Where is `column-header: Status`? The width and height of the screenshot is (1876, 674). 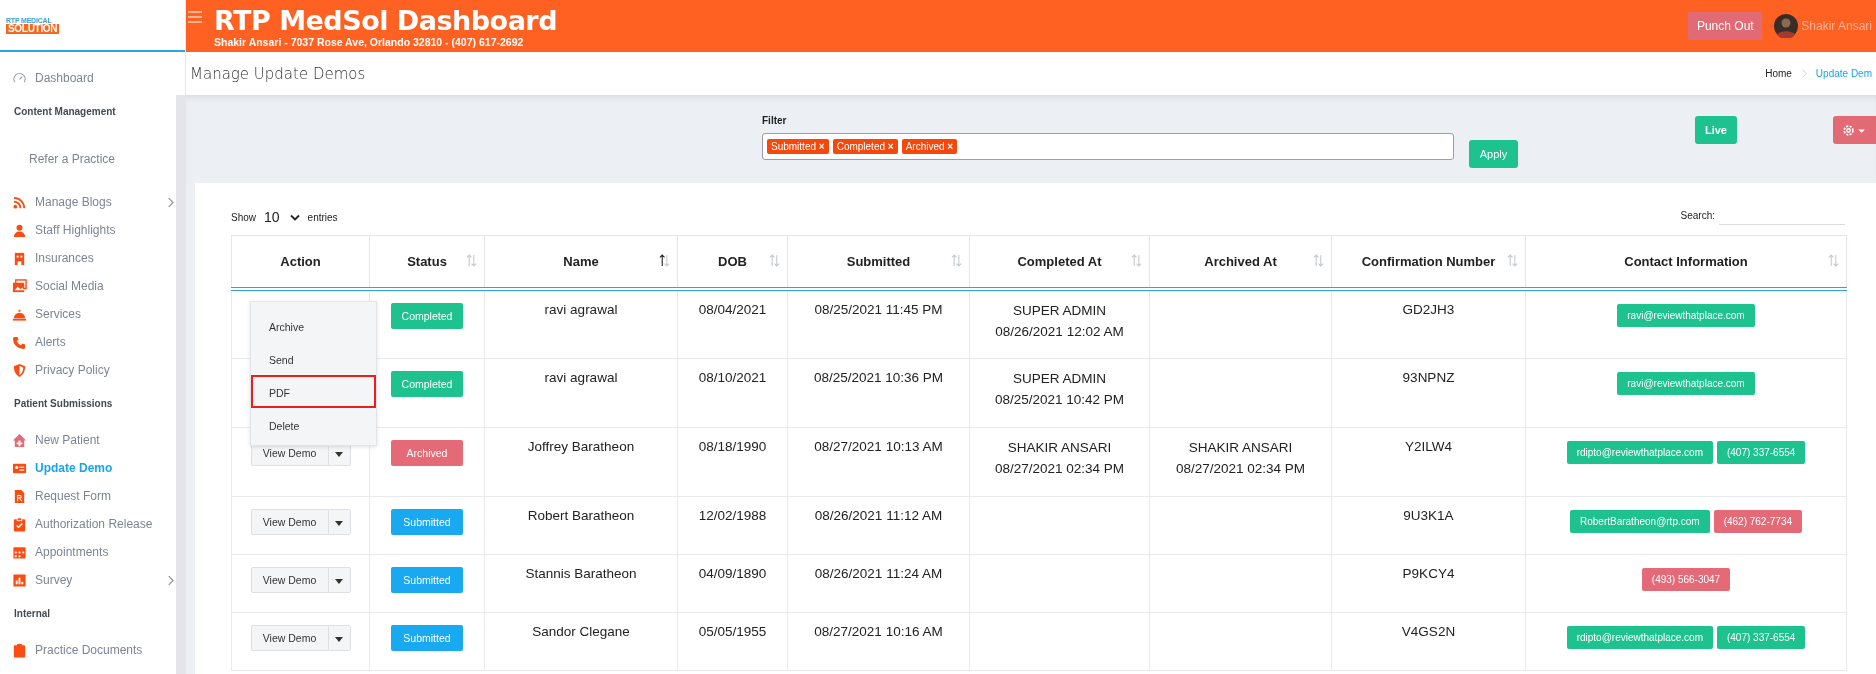 column-header: Status is located at coordinates (427, 262).